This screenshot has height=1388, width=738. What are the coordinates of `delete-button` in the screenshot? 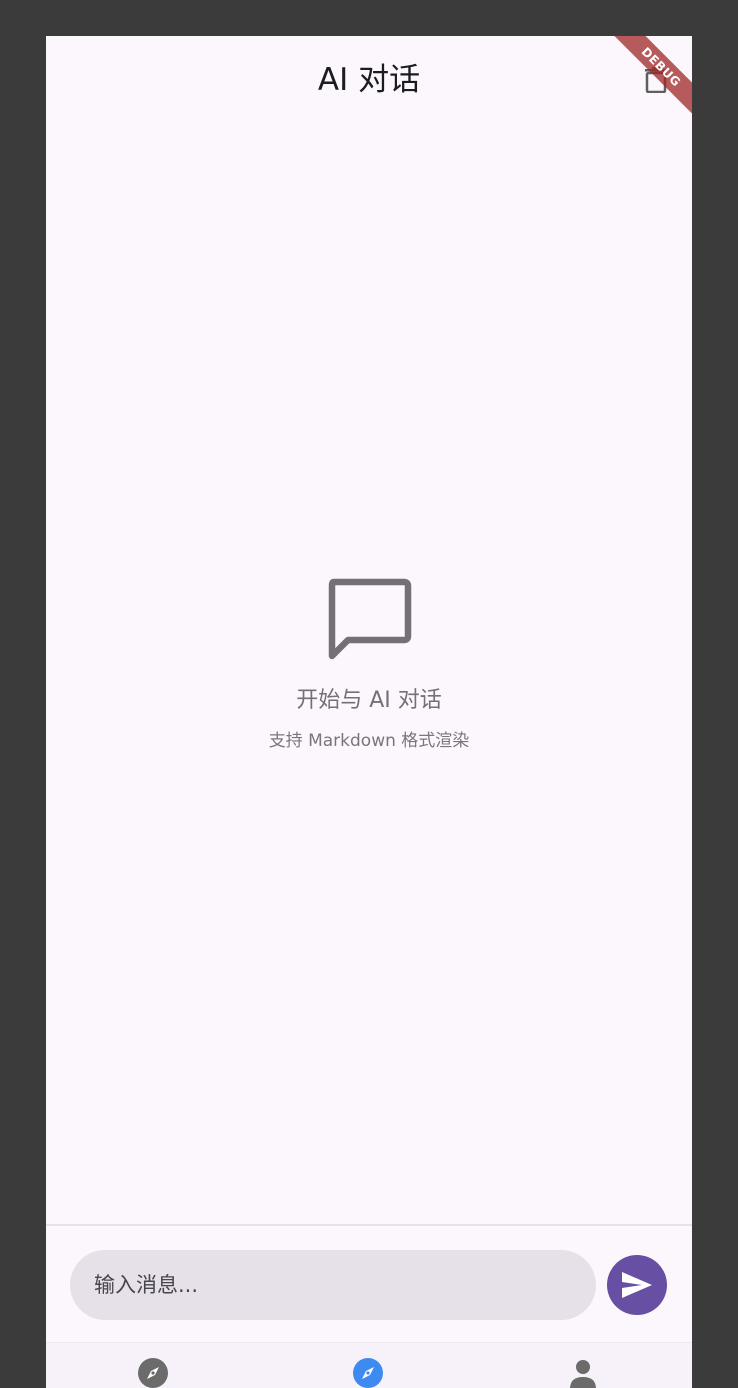 It's located at (656, 80).